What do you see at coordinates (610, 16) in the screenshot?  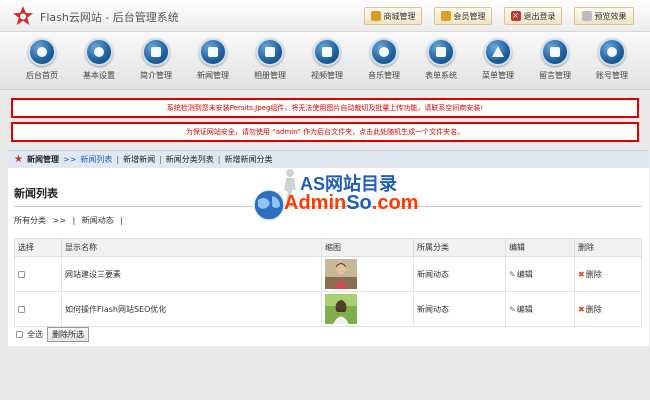 I see `preview-label: 预览效果` at bounding box center [610, 16].